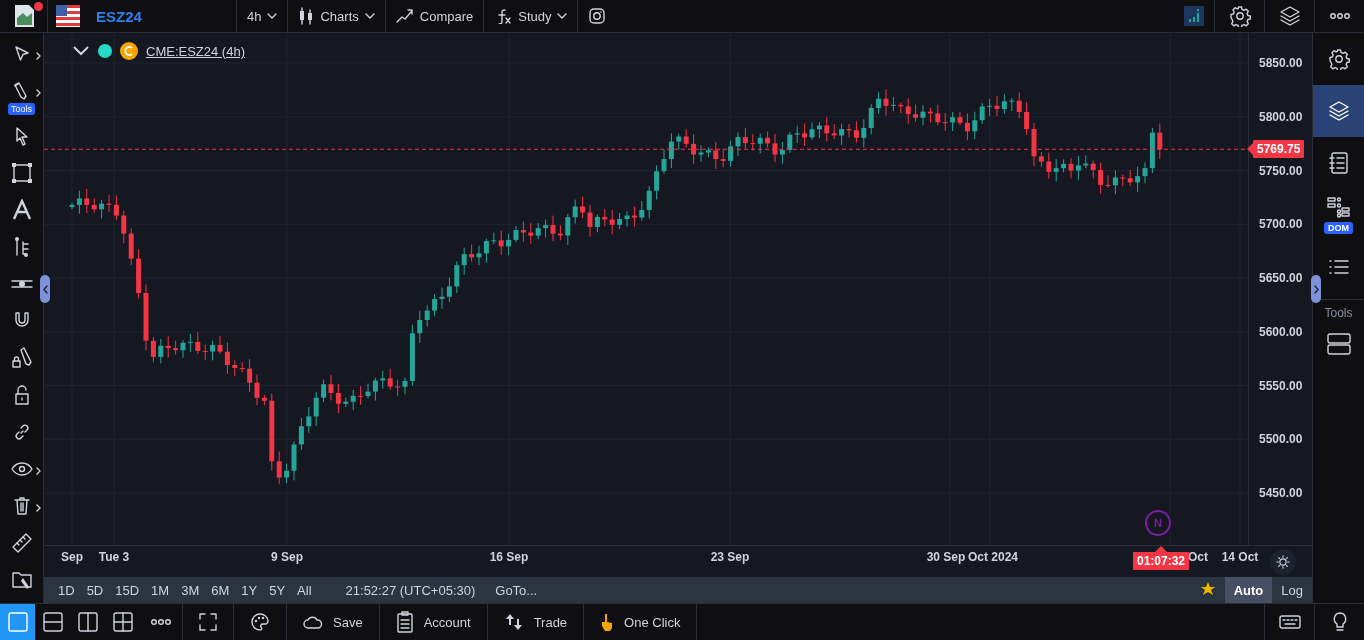 This screenshot has height=640, width=1364. Describe the element at coordinates (410, 590) in the screenshot. I see `clock-time: 21:52:27 (UTC+05:30)` at that location.